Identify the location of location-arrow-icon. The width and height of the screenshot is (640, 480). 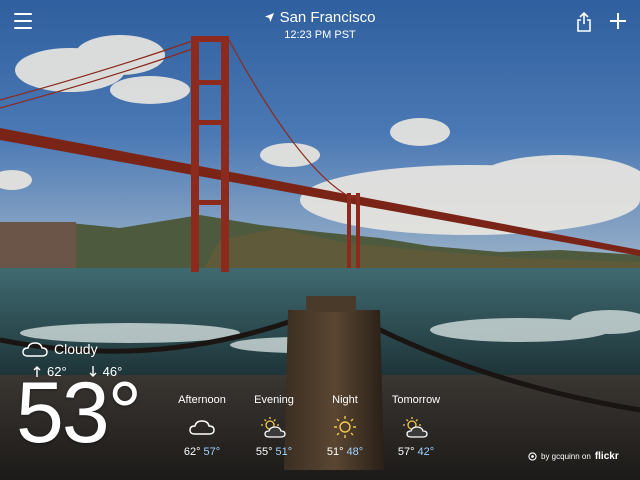
(269, 17).